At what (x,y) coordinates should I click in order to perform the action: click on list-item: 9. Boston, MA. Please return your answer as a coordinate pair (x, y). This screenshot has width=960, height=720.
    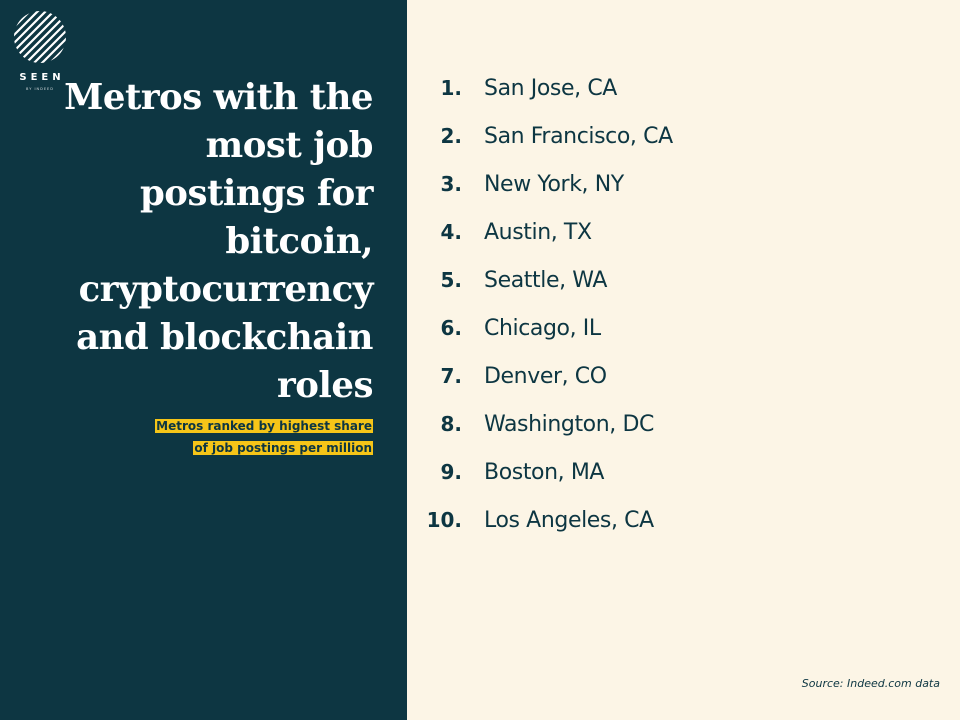
    Looking at the image, I should click on (680, 472).